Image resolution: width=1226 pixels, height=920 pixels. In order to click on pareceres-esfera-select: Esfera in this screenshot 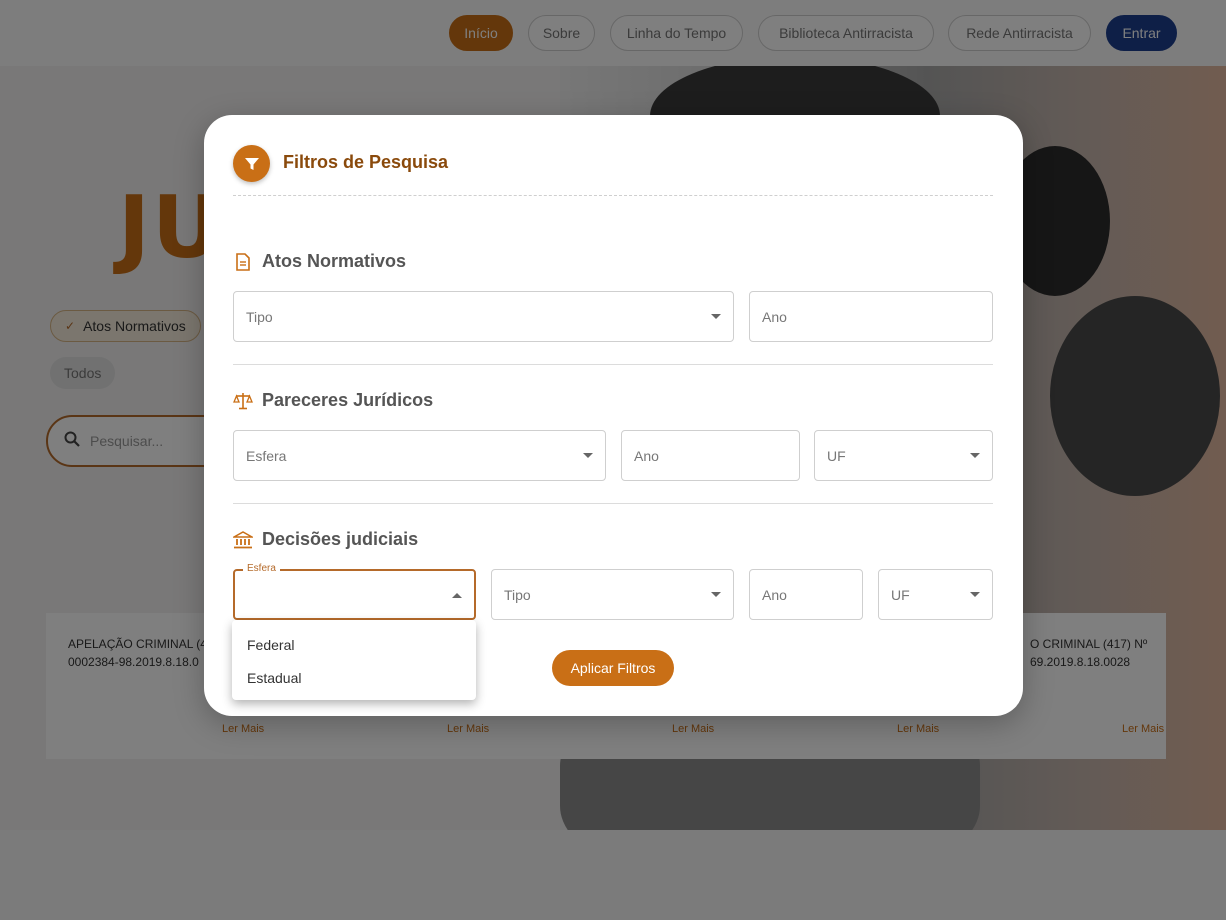, I will do `click(419, 455)`.